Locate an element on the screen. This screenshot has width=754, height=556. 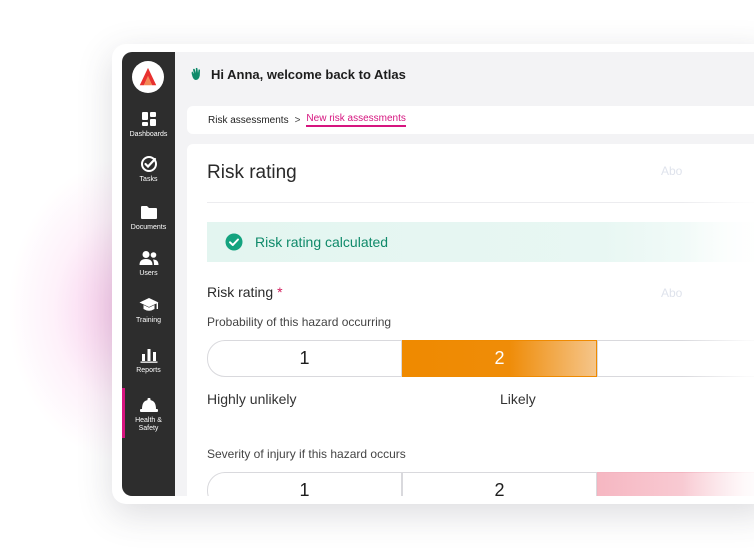
sidebar-item-label: Reports is located at coordinates (148, 370).